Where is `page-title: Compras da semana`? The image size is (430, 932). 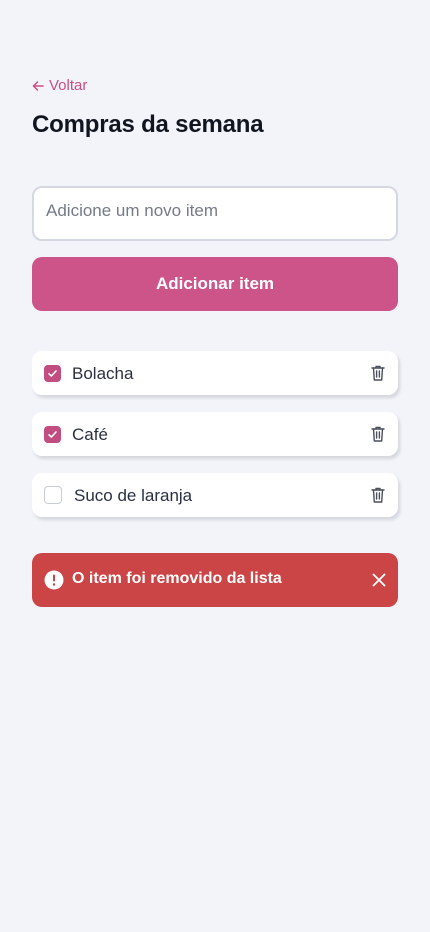
page-title: Compras da semana is located at coordinates (148, 124).